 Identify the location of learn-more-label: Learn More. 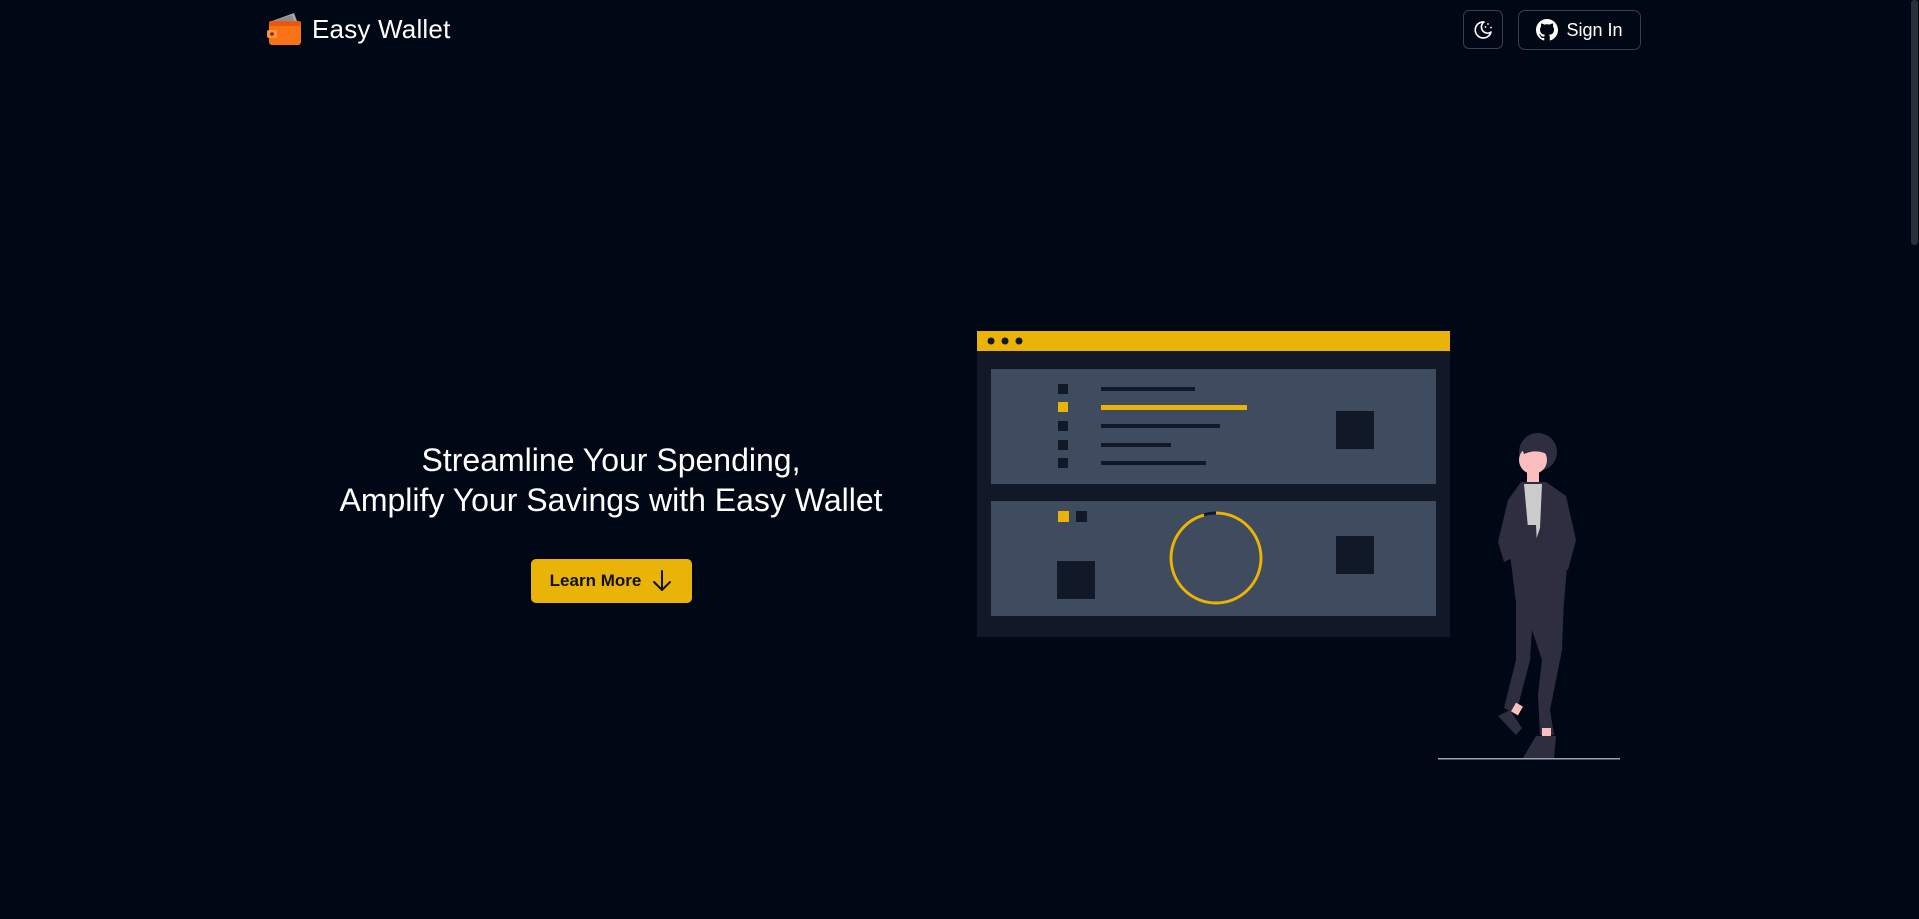
(595, 580).